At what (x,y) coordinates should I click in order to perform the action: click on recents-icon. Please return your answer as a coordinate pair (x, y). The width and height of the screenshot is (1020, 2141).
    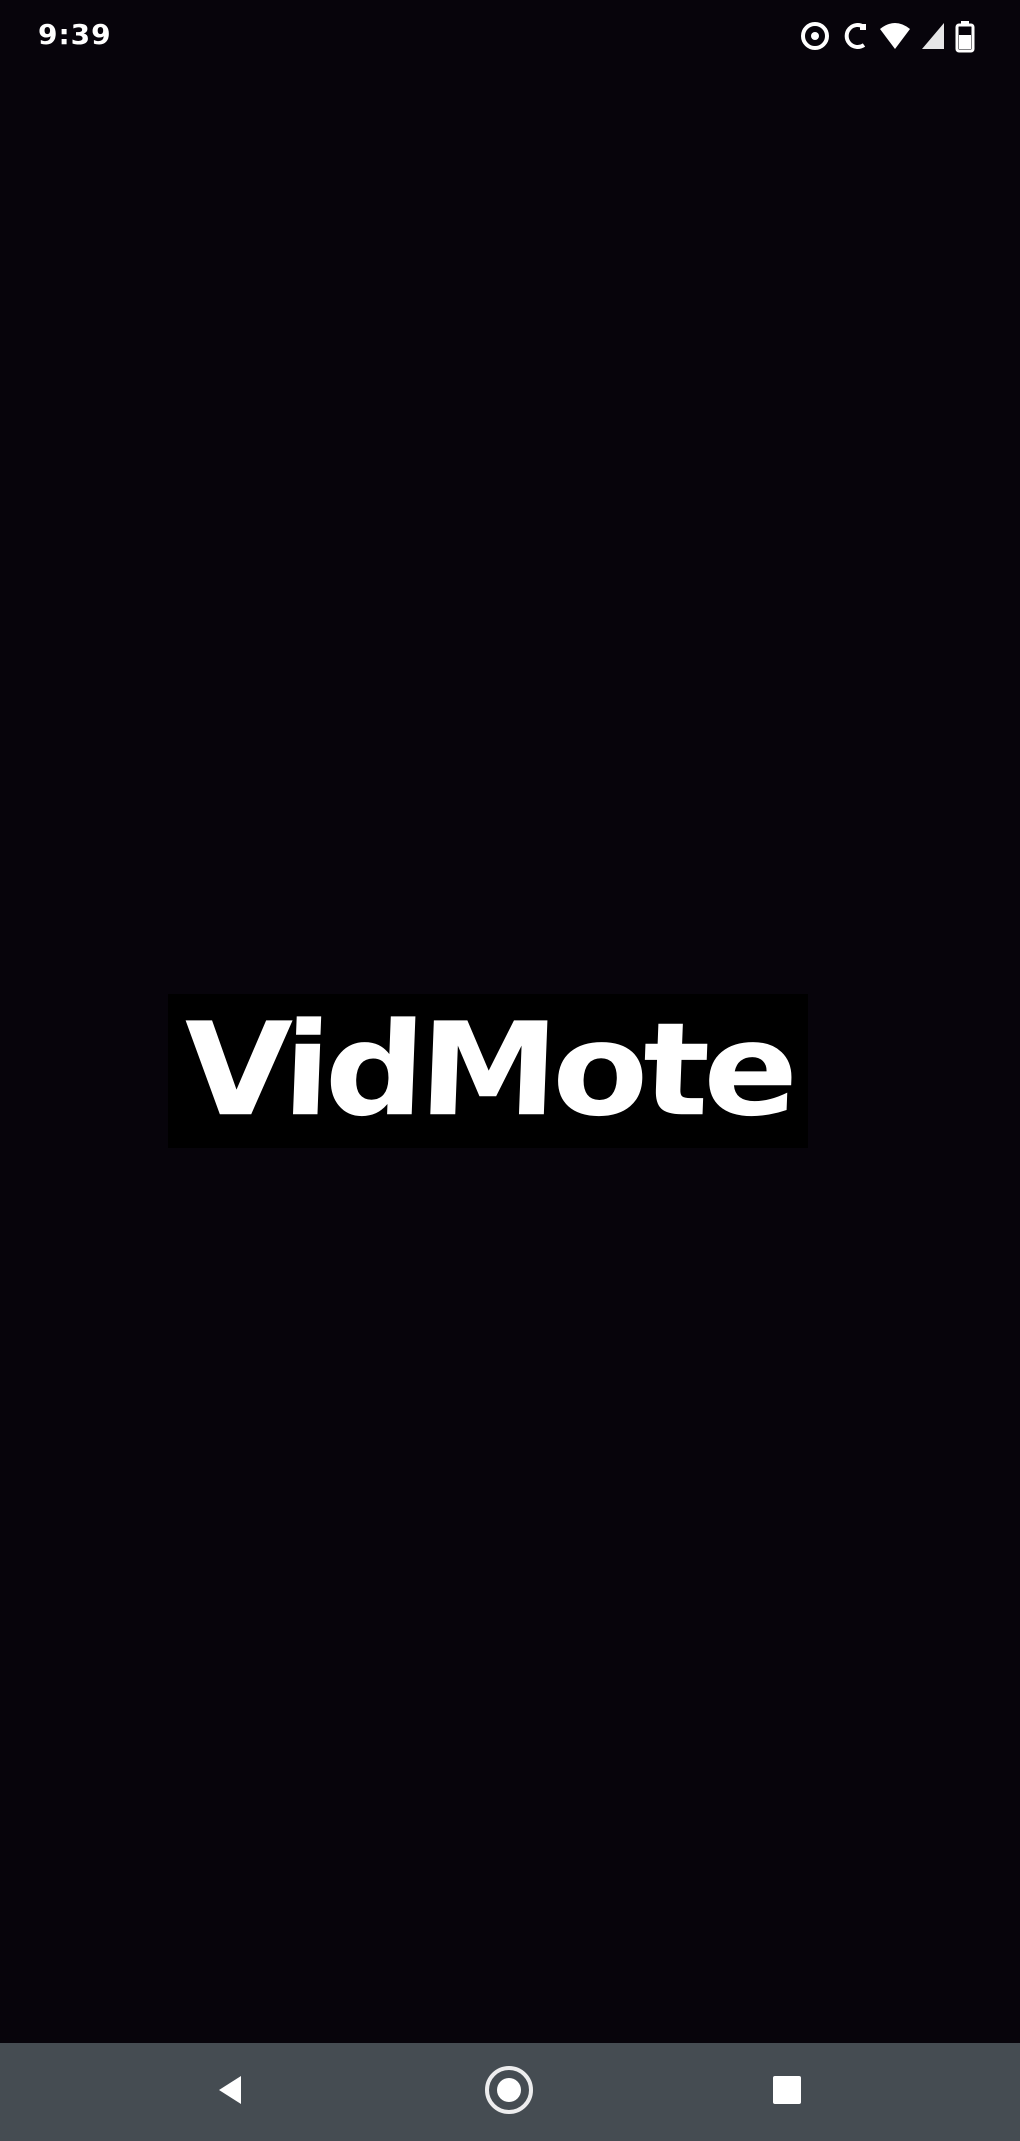
    Looking at the image, I should click on (787, 2092).